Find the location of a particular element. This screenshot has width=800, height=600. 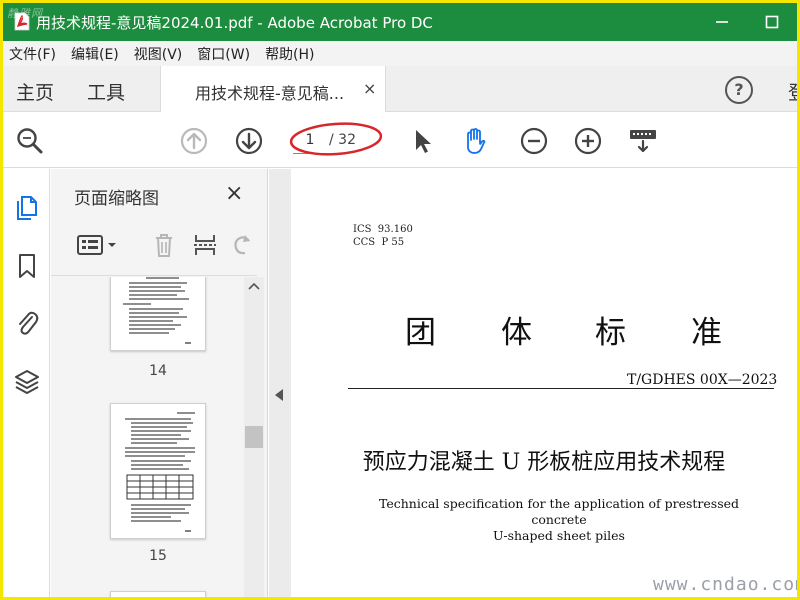

standard-type-char: 体 is located at coordinates (516, 333).